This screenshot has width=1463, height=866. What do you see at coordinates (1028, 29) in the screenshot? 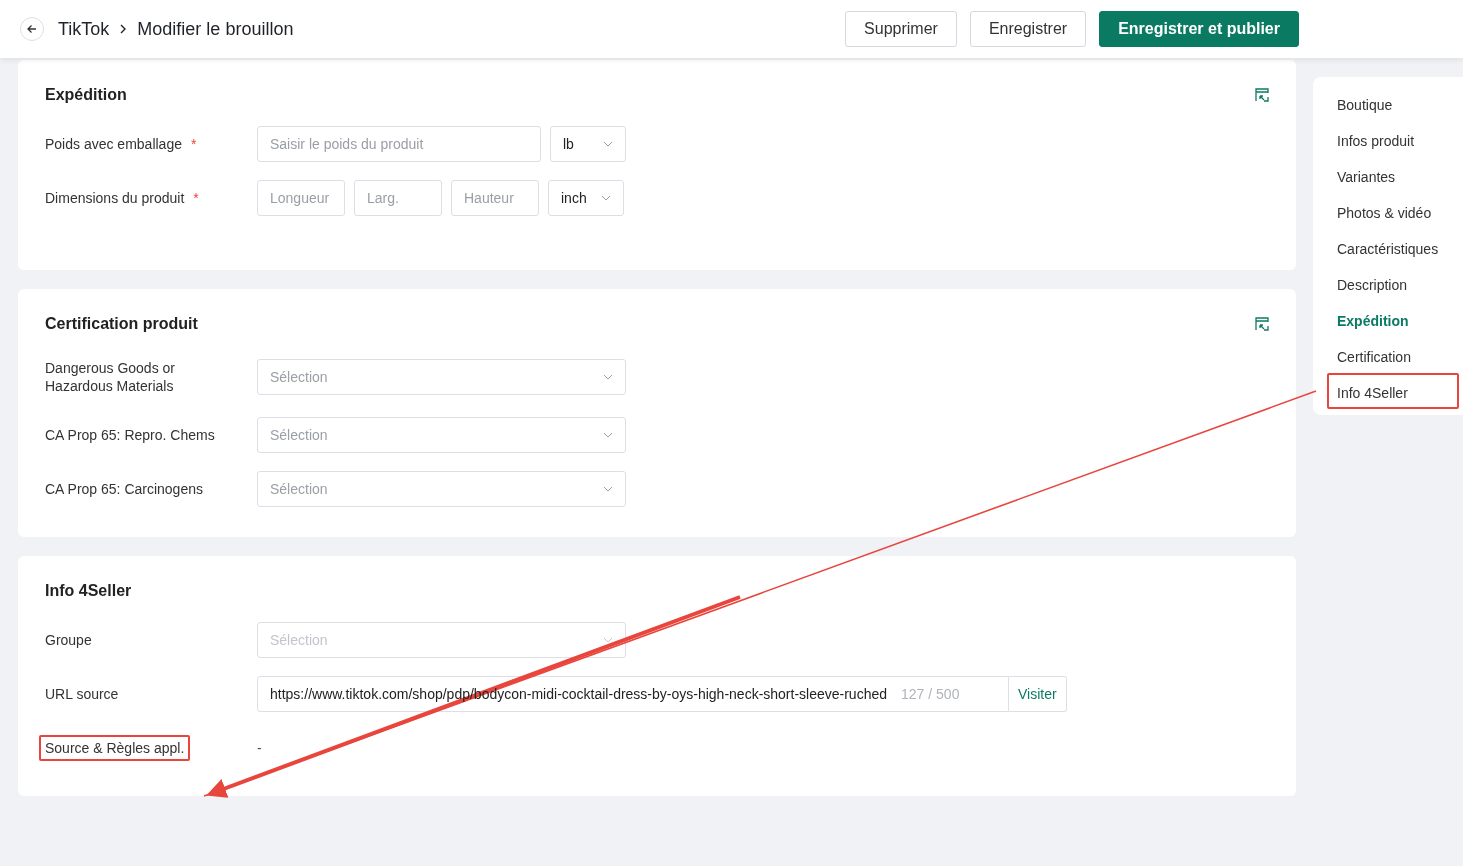
I see `action-button: Enregistrer` at bounding box center [1028, 29].